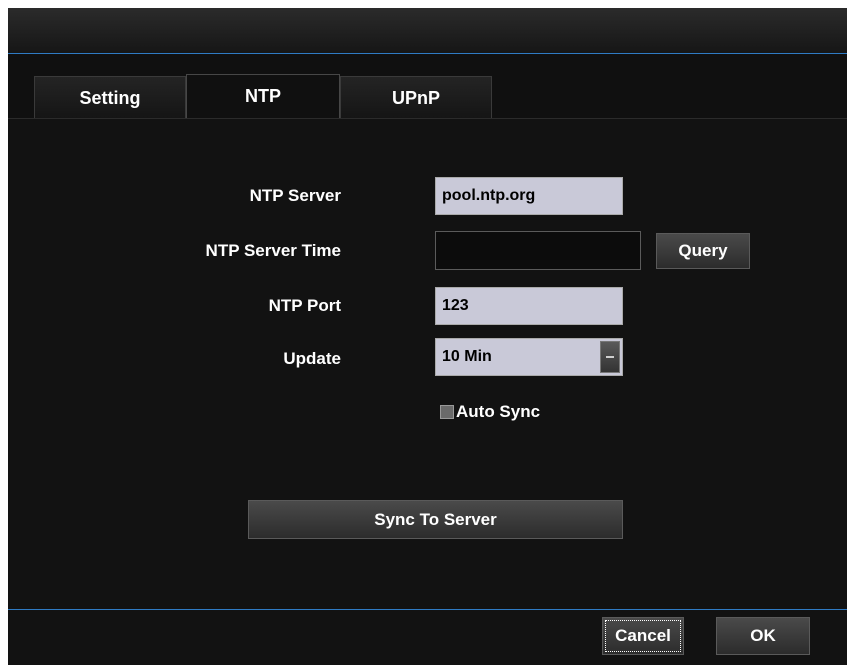  I want to click on update-select-value: 10 Min, so click(467, 356).